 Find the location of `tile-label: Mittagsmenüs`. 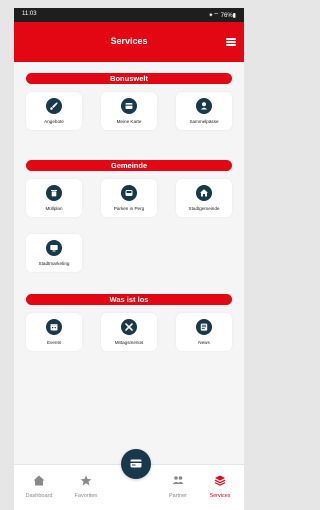

tile-label: Mittagsmenüs is located at coordinates (129, 342).